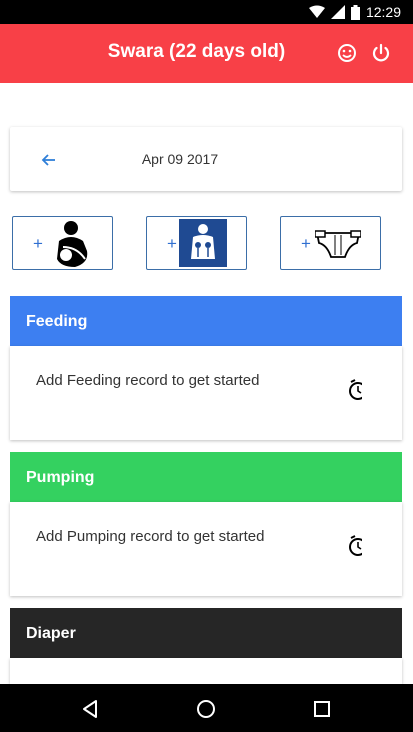 The height and width of the screenshot is (732, 413). I want to click on diaper-card, so click(206, 671).